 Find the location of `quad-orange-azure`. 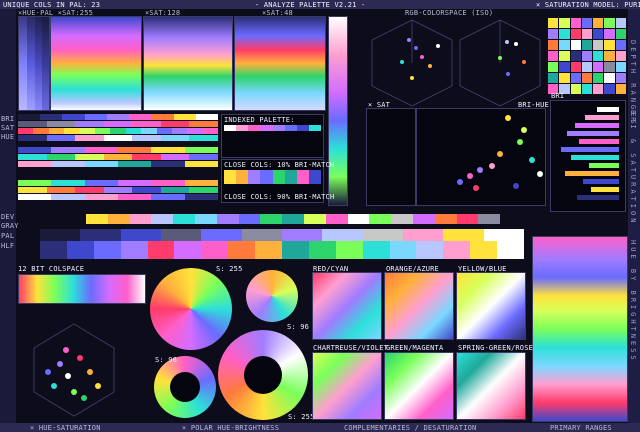

quad-orange-azure is located at coordinates (419, 306).